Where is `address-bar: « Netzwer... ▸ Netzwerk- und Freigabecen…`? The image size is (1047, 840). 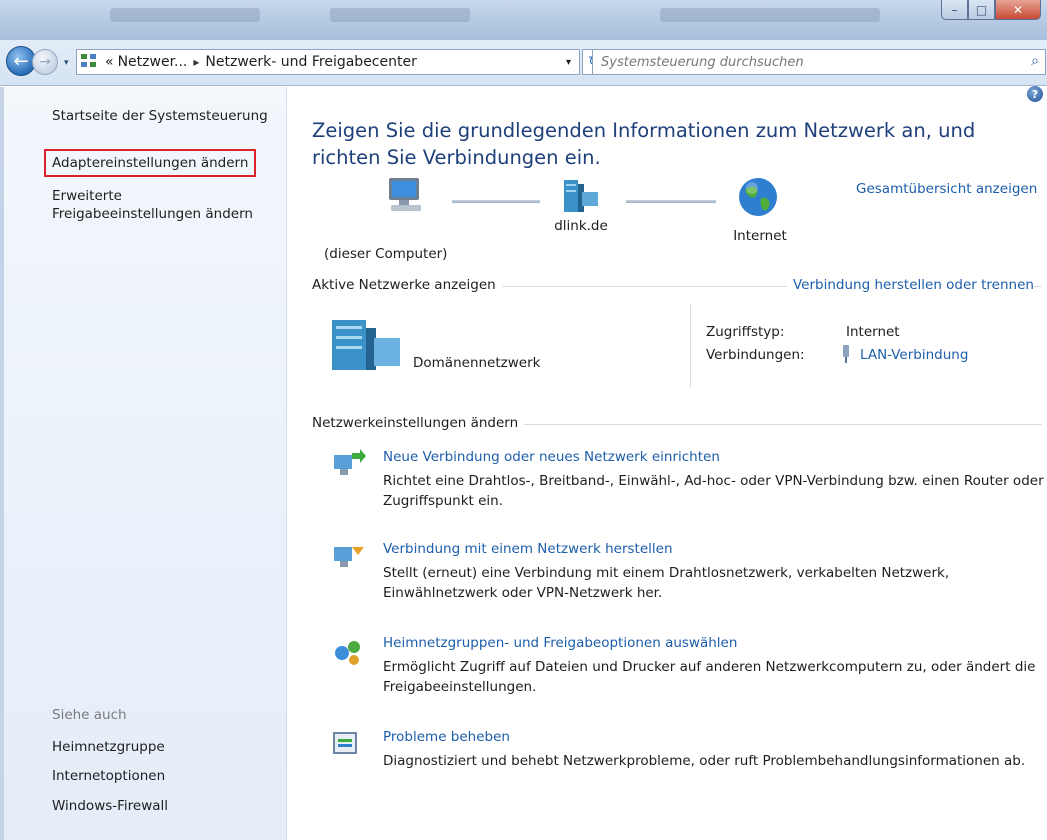 address-bar: « Netzwer... ▸ Netzwerk- und Freigabecen… is located at coordinates (328, 62).